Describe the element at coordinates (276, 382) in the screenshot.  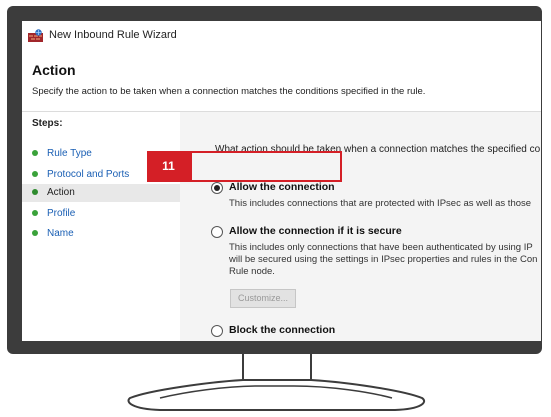
I see `monitor-stand` at that location.